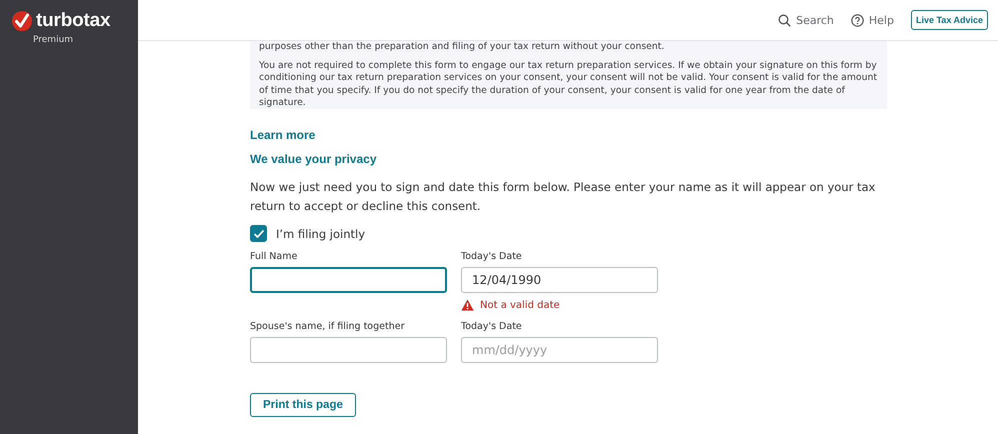  Describe the element at coordinates (949, 20) in the screenshot. I see `live-tax-advice-button: Live Tax Advice` at that location.